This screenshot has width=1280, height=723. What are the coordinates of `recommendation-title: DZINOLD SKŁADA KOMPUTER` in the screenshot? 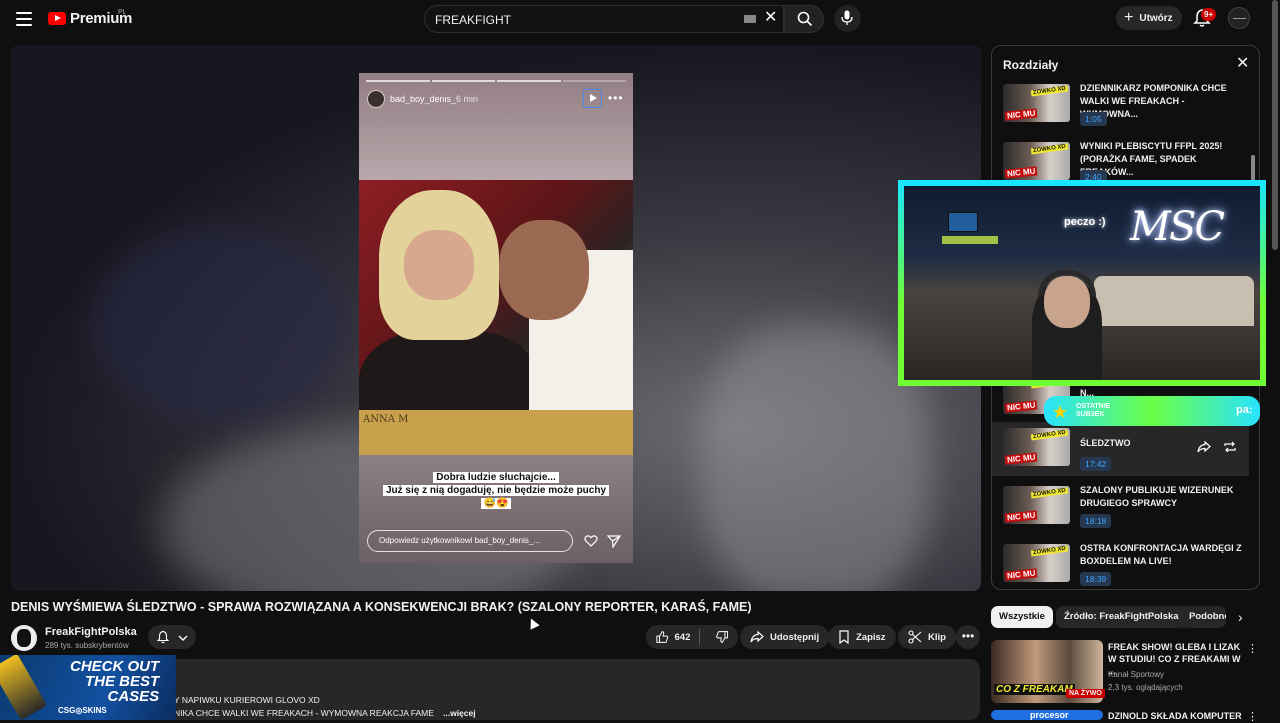 It's located at (1178, 716).